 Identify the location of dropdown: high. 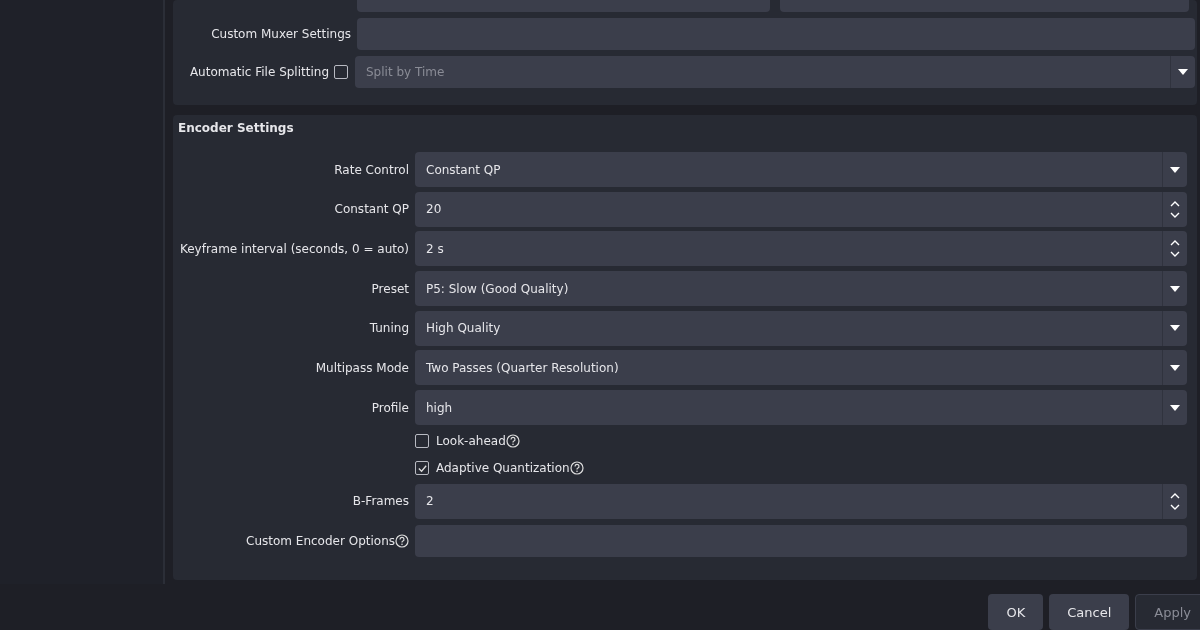
(801, 408).